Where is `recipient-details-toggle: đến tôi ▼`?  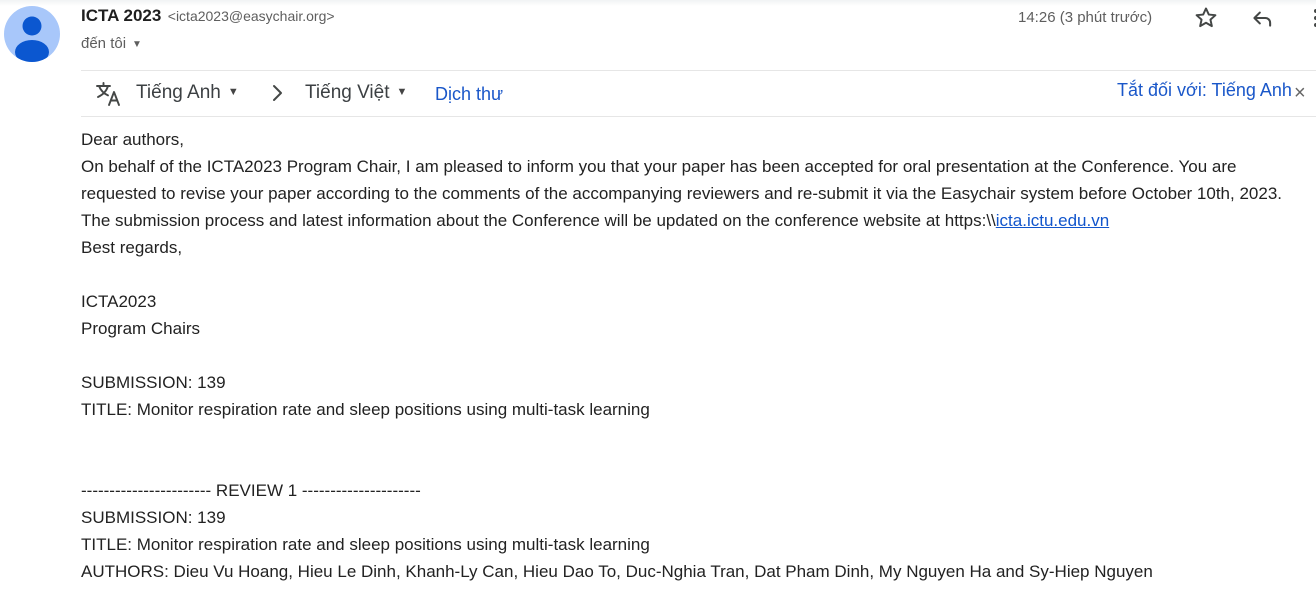
recipient-details-toggle: đến tôi ▼ is located at coordinates (111, 43).